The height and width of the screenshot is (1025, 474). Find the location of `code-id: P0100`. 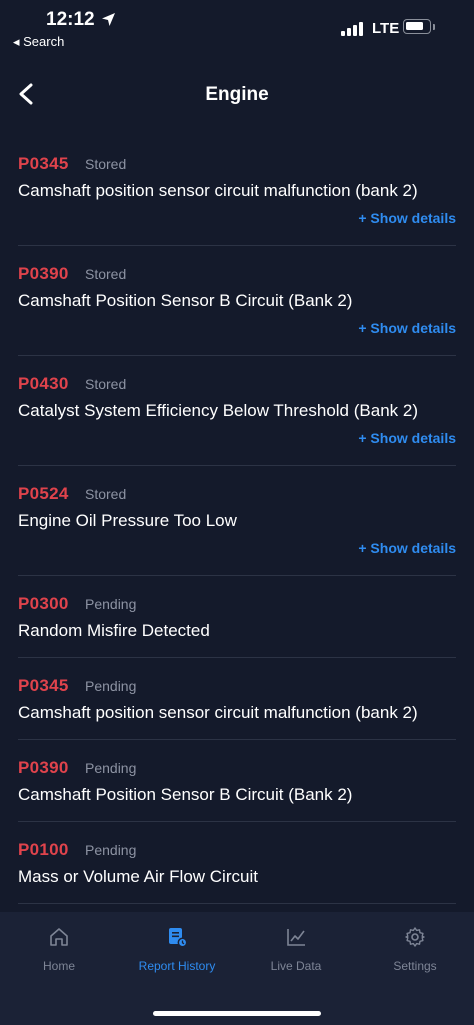

code-id: P0100 is located at coordinates (43, 849).